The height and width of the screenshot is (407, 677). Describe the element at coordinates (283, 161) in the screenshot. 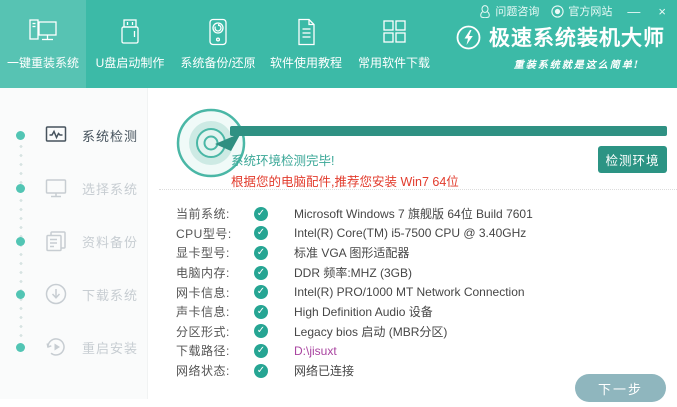

I see `status-text: 系统环境检测完毕!` at that location.